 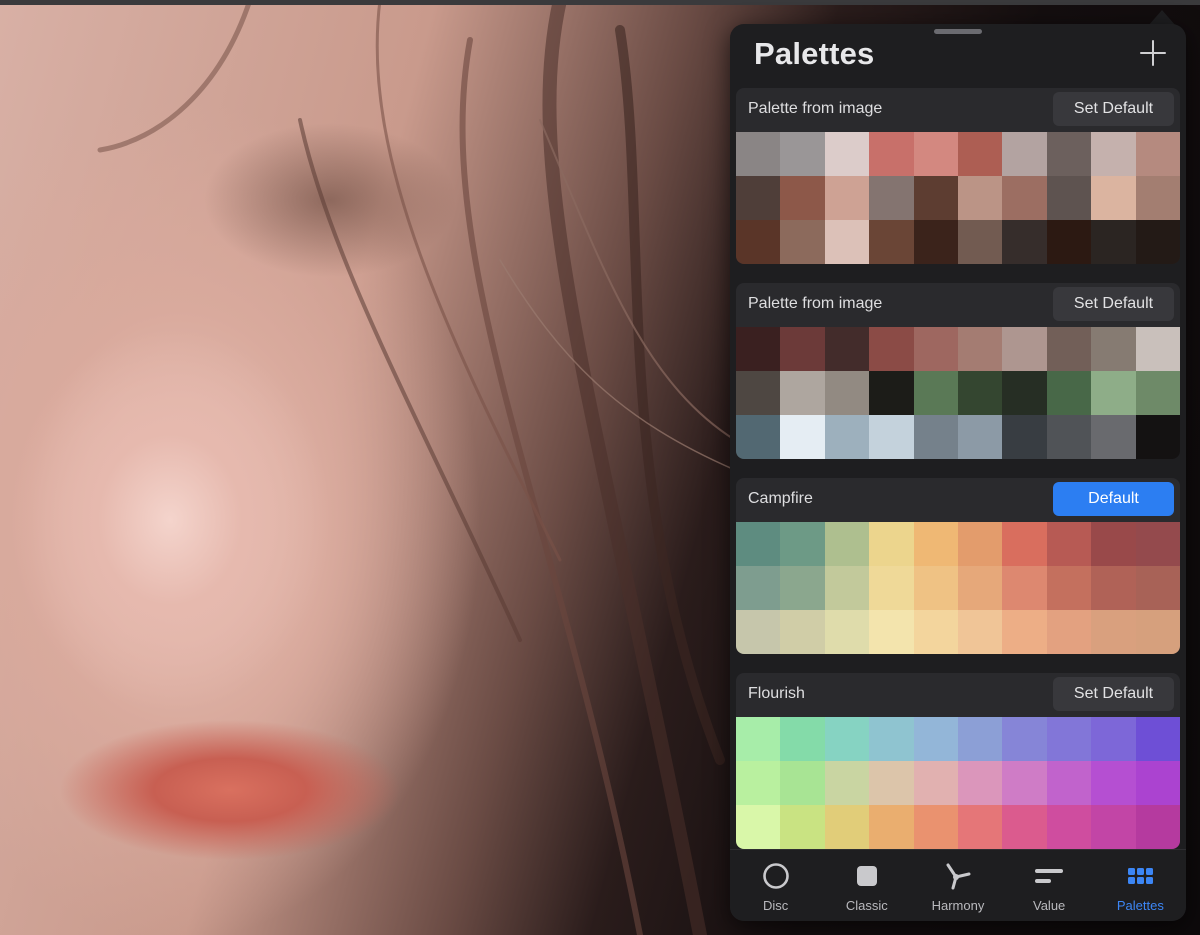 What do you see at coordinates (780, 499) in the screenshot?
I see `palette-name: Campfire` at bounding box center [780, 499].